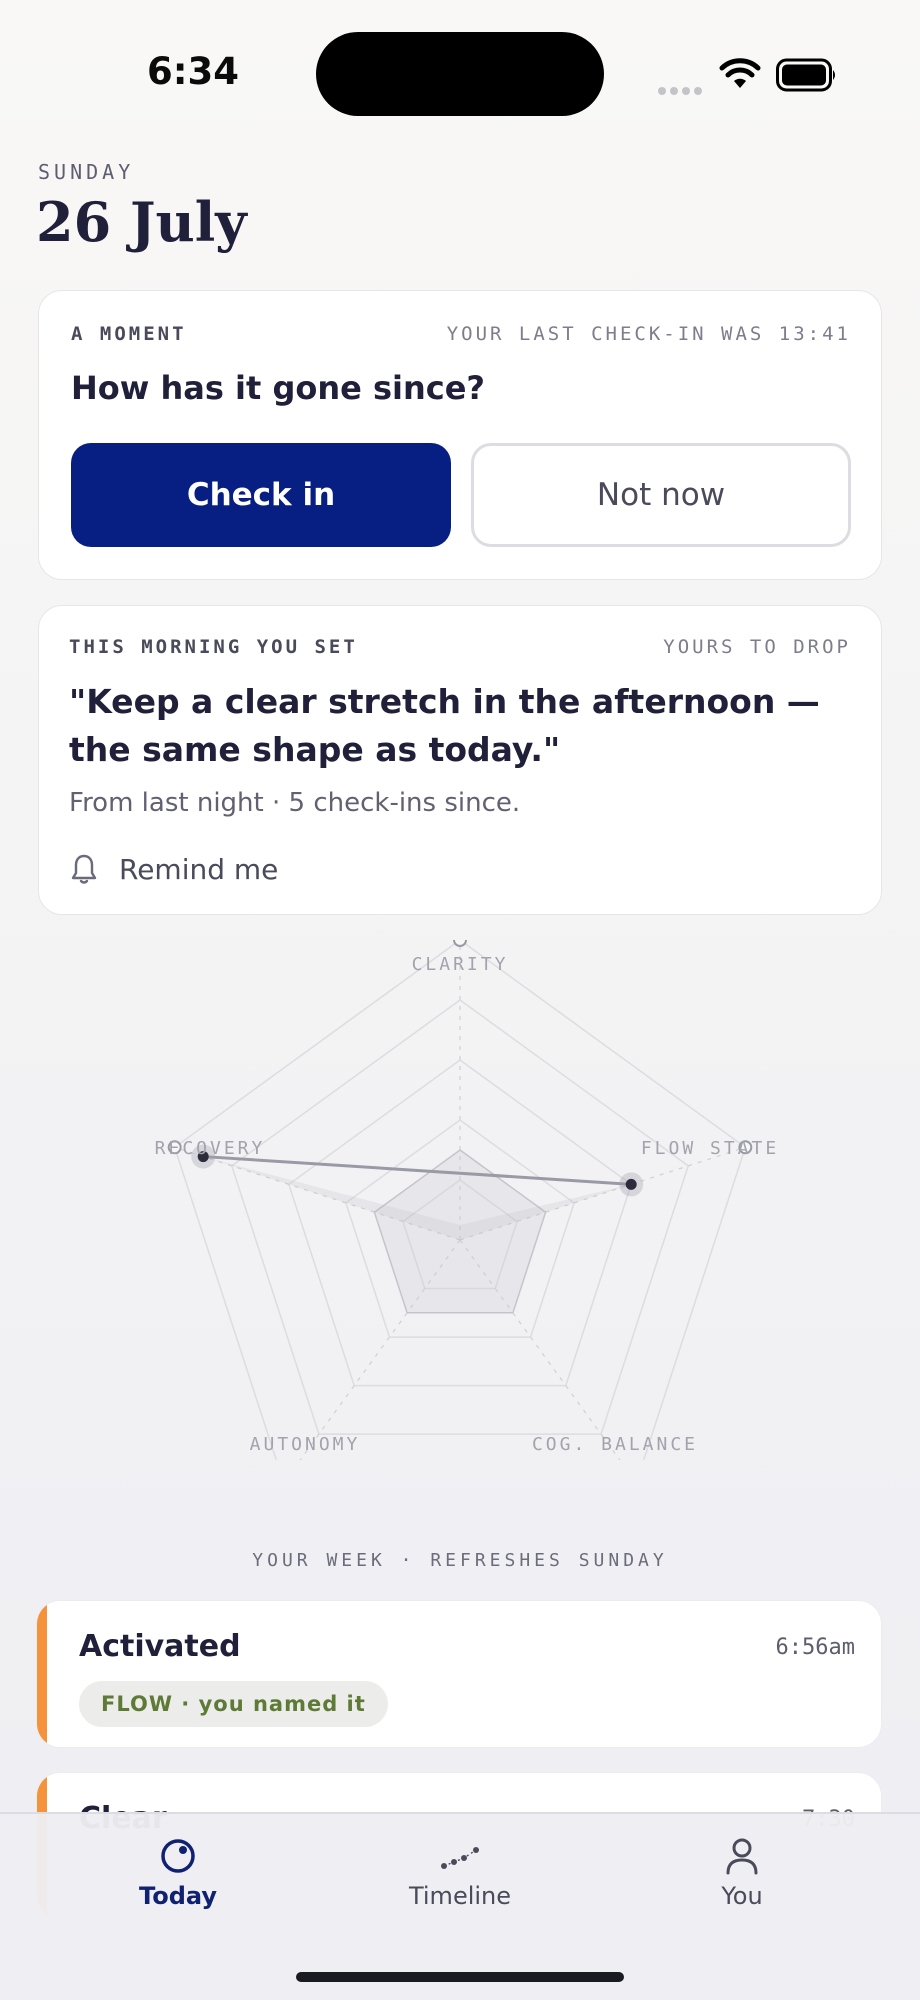 The width and height of the screenshot is (920, 2000). I want to click on radar-axis-label: AUTONOMY, so click(305, 1444).